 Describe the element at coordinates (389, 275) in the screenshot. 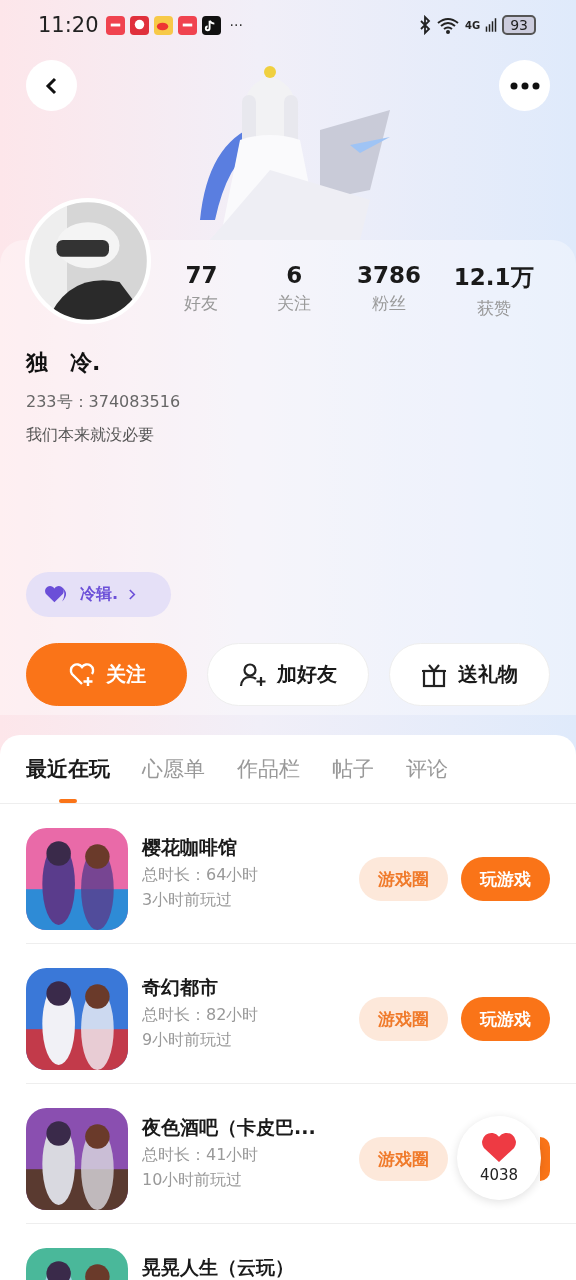

I see `stat-value: 3786` at that location.